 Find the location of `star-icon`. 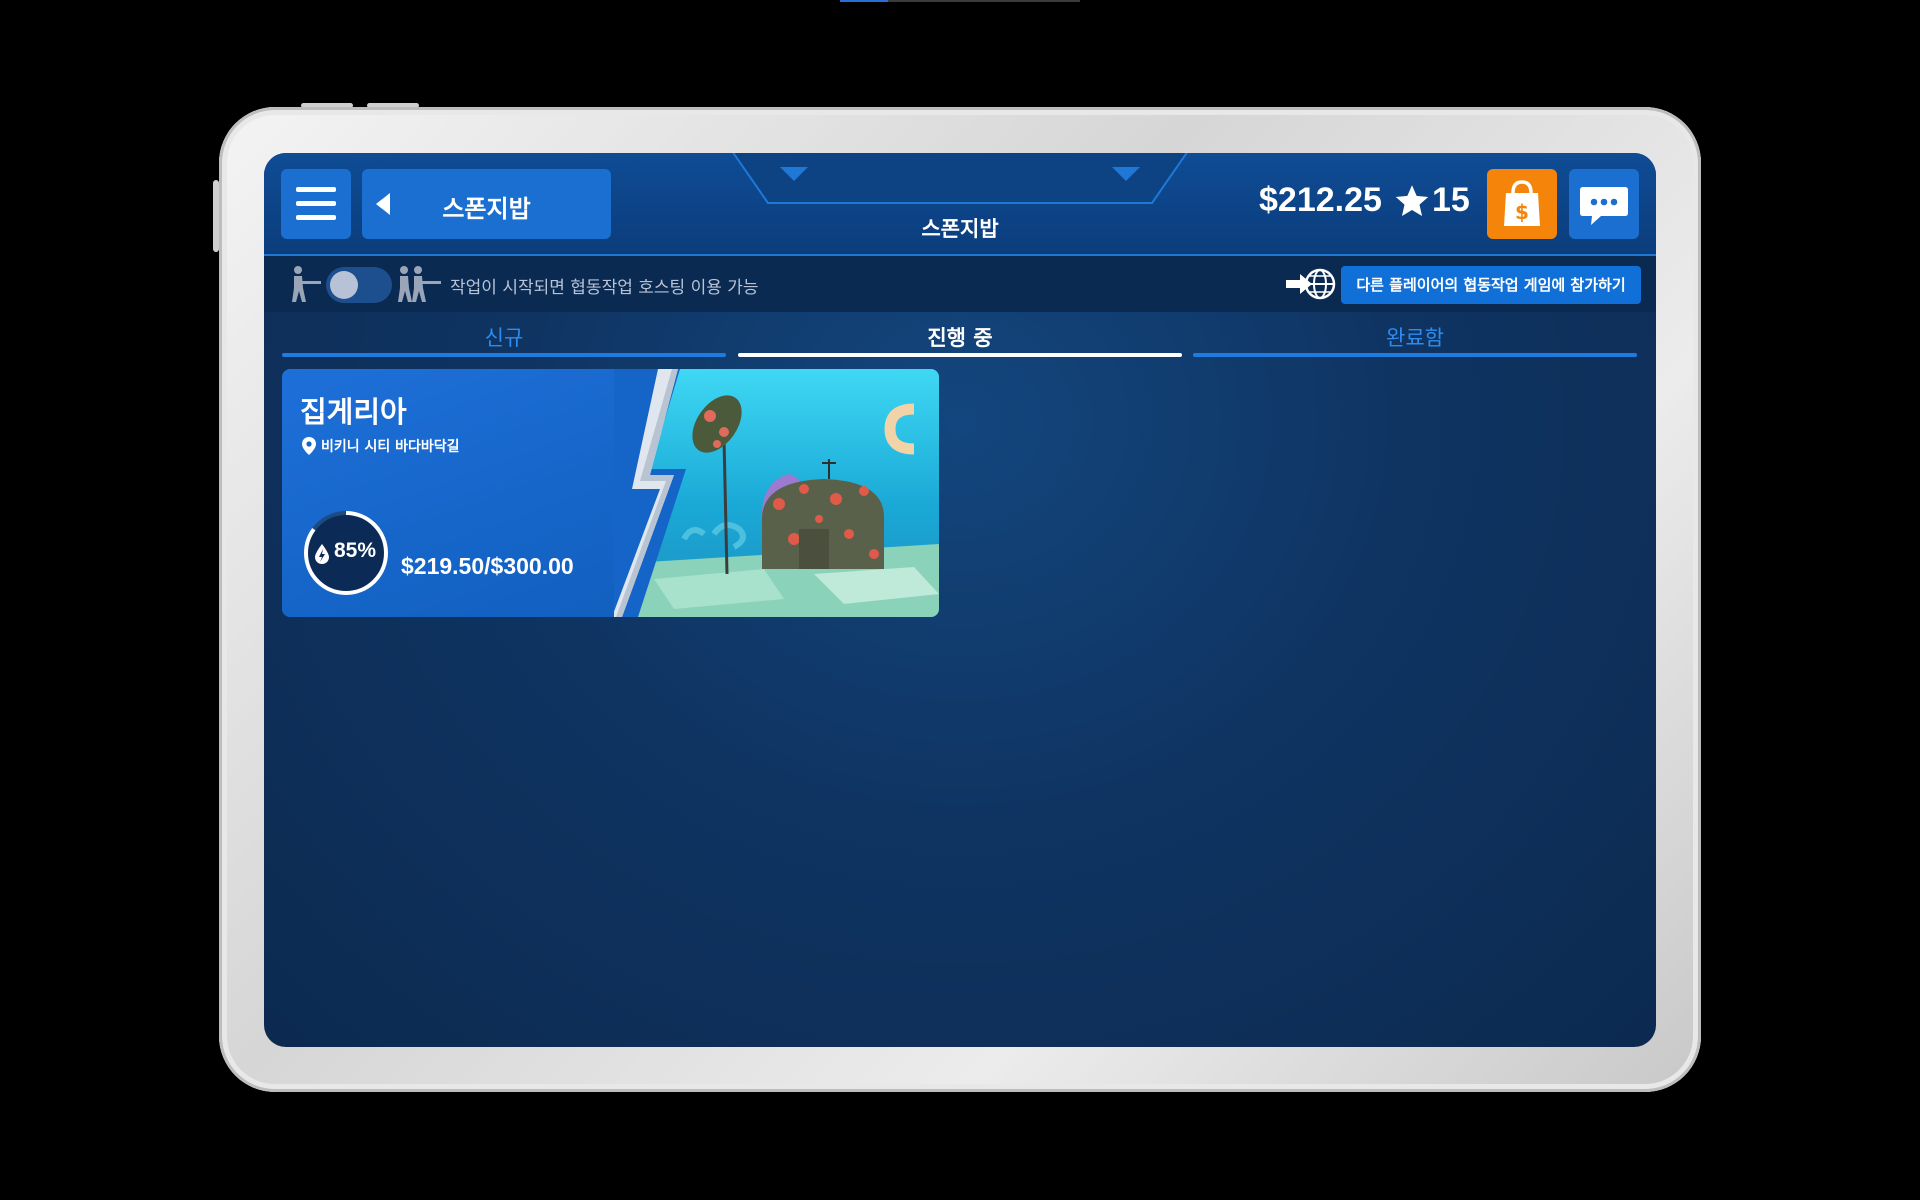

star-icon is located at coordinates (1412, 200).